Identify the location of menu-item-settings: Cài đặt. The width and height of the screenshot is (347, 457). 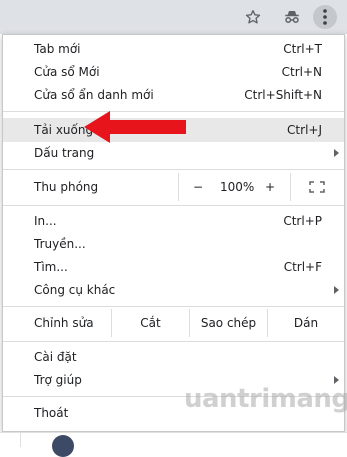
(173, 357).